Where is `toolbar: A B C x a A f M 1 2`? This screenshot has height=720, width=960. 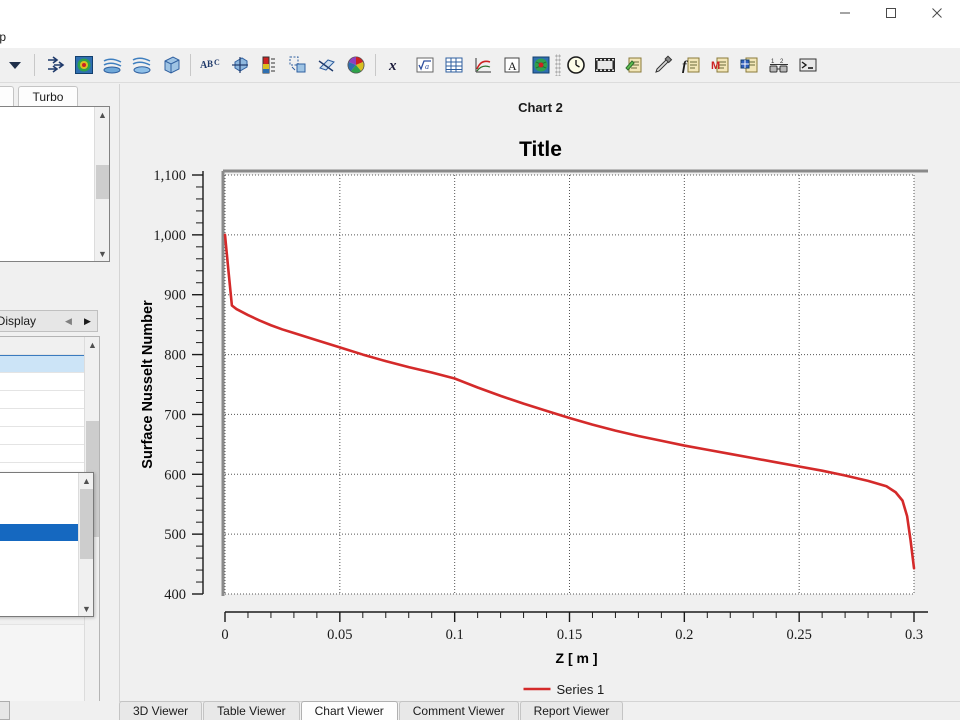 toolbar: A B C x a A f M 1 2 is located at coordinates (480, 65).